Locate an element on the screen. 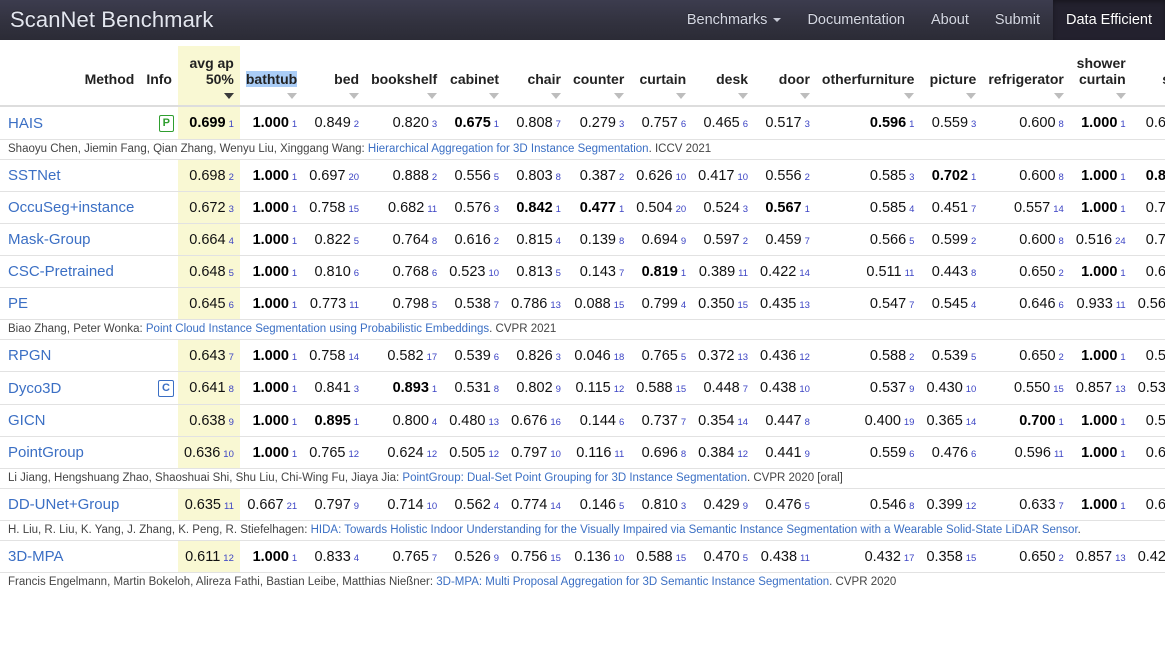  method-link: RPGN is located at coordinates (29, 355).